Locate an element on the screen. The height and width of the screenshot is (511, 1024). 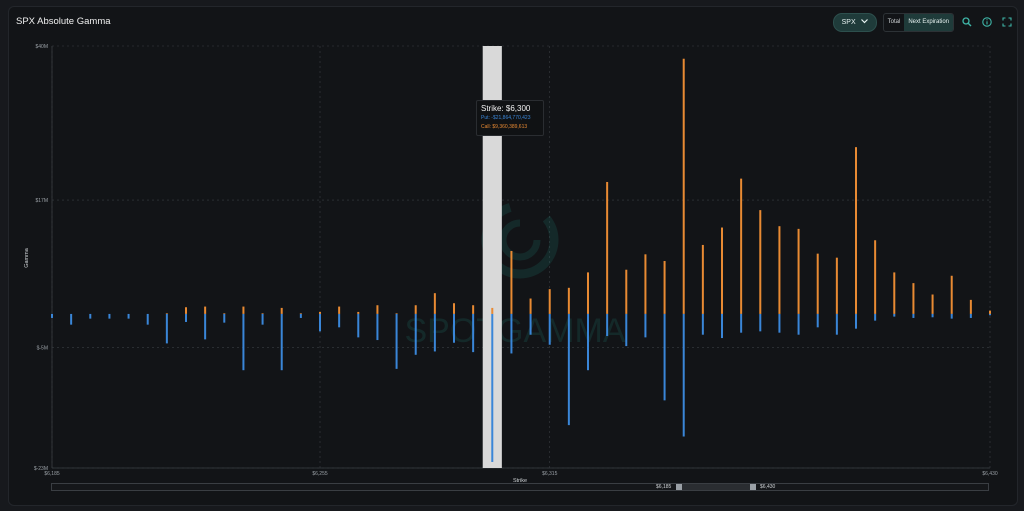
y-tick-label: $-5M is located at coordinates (42, 348).